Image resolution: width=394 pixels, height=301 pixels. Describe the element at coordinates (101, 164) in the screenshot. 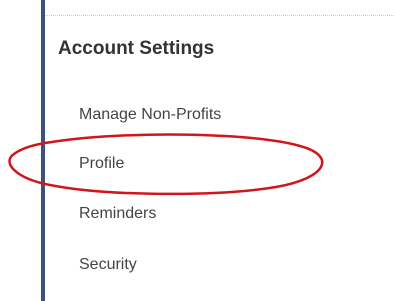

I see `menu-item-profile: Profile` at that location.